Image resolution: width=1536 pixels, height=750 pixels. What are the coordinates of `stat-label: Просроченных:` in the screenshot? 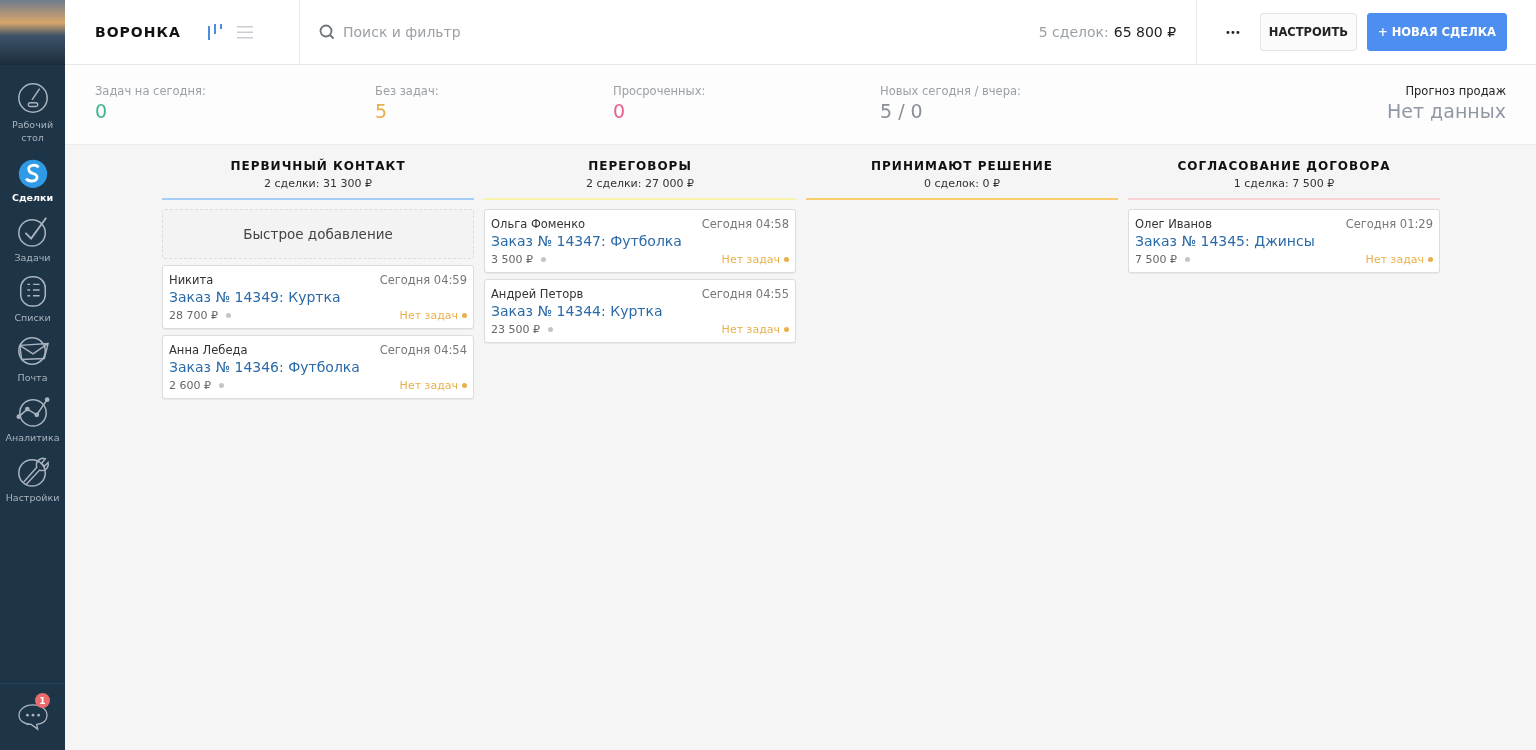 It's located at (660, 91).